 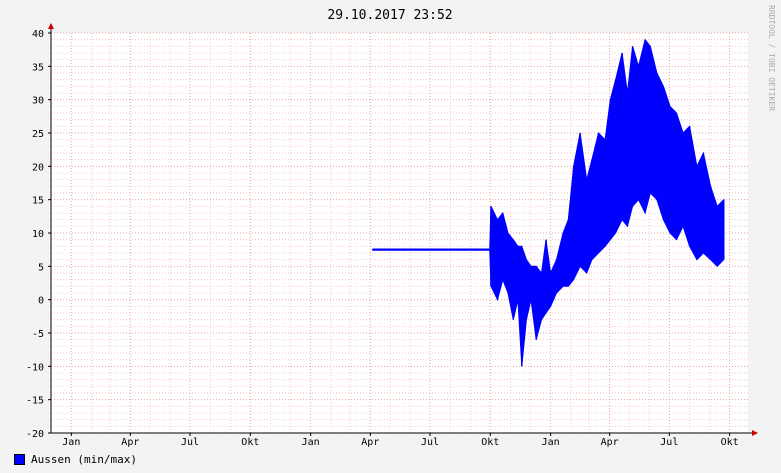 What do you see at coordinates (771, 58) in the screenshot?
I see `rrdtool-watermark: RRDTOOL / TOBI OETIKER` at bounding box center [771, 58].